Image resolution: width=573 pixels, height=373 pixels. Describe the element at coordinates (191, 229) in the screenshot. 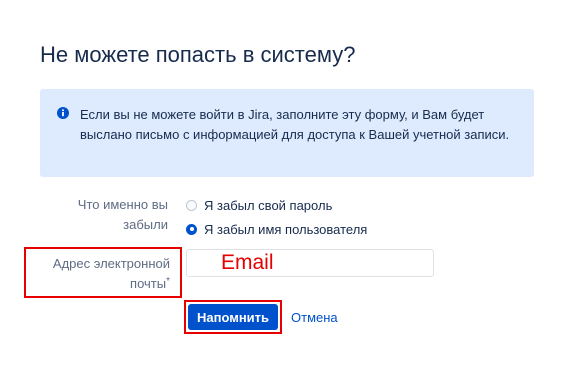

I see `radio-forgot-username` at that location.